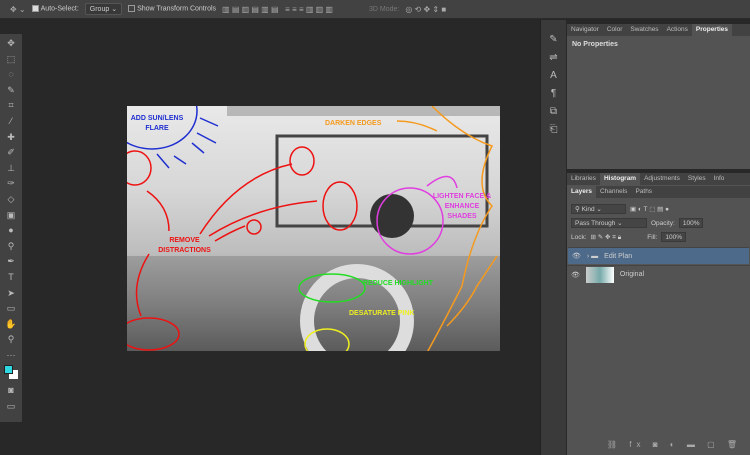  I want to click on path-select-icon: ➤, so click(11, 293).